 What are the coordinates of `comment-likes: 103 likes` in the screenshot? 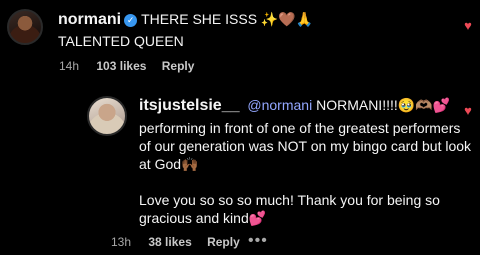 It's located at (121, 66).